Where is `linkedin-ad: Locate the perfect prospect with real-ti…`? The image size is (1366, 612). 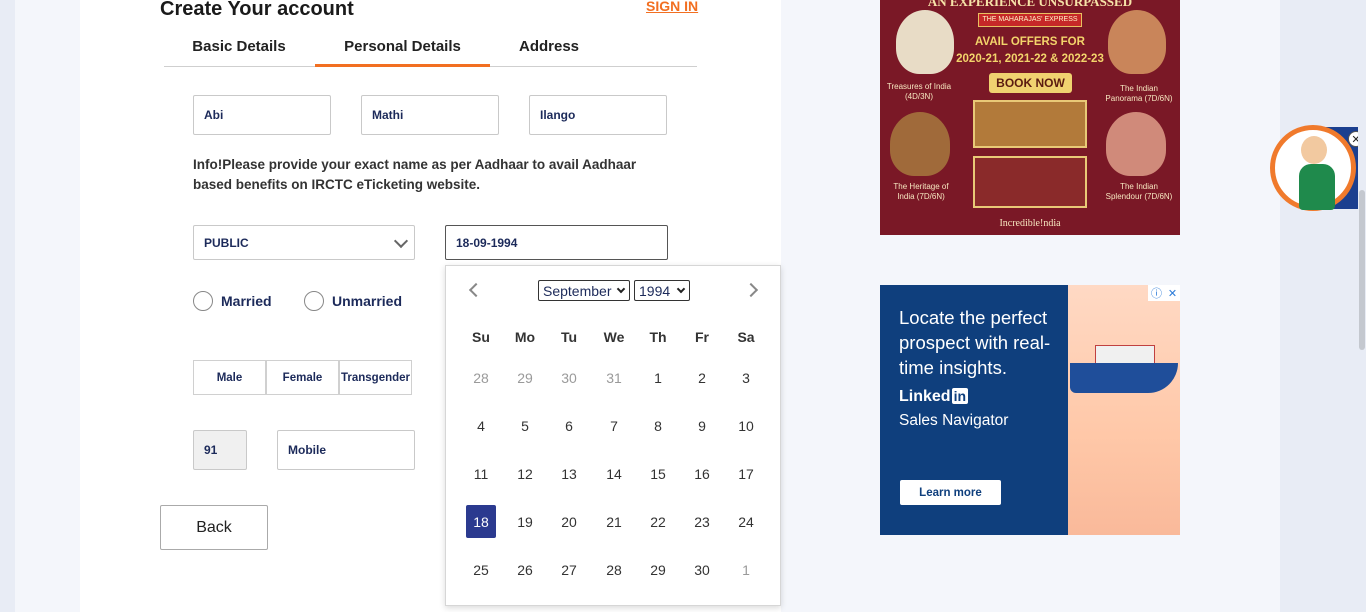
linkedin-ad: Locate the perfect prospect with real-ti… is located at coordinates (1030, 410).